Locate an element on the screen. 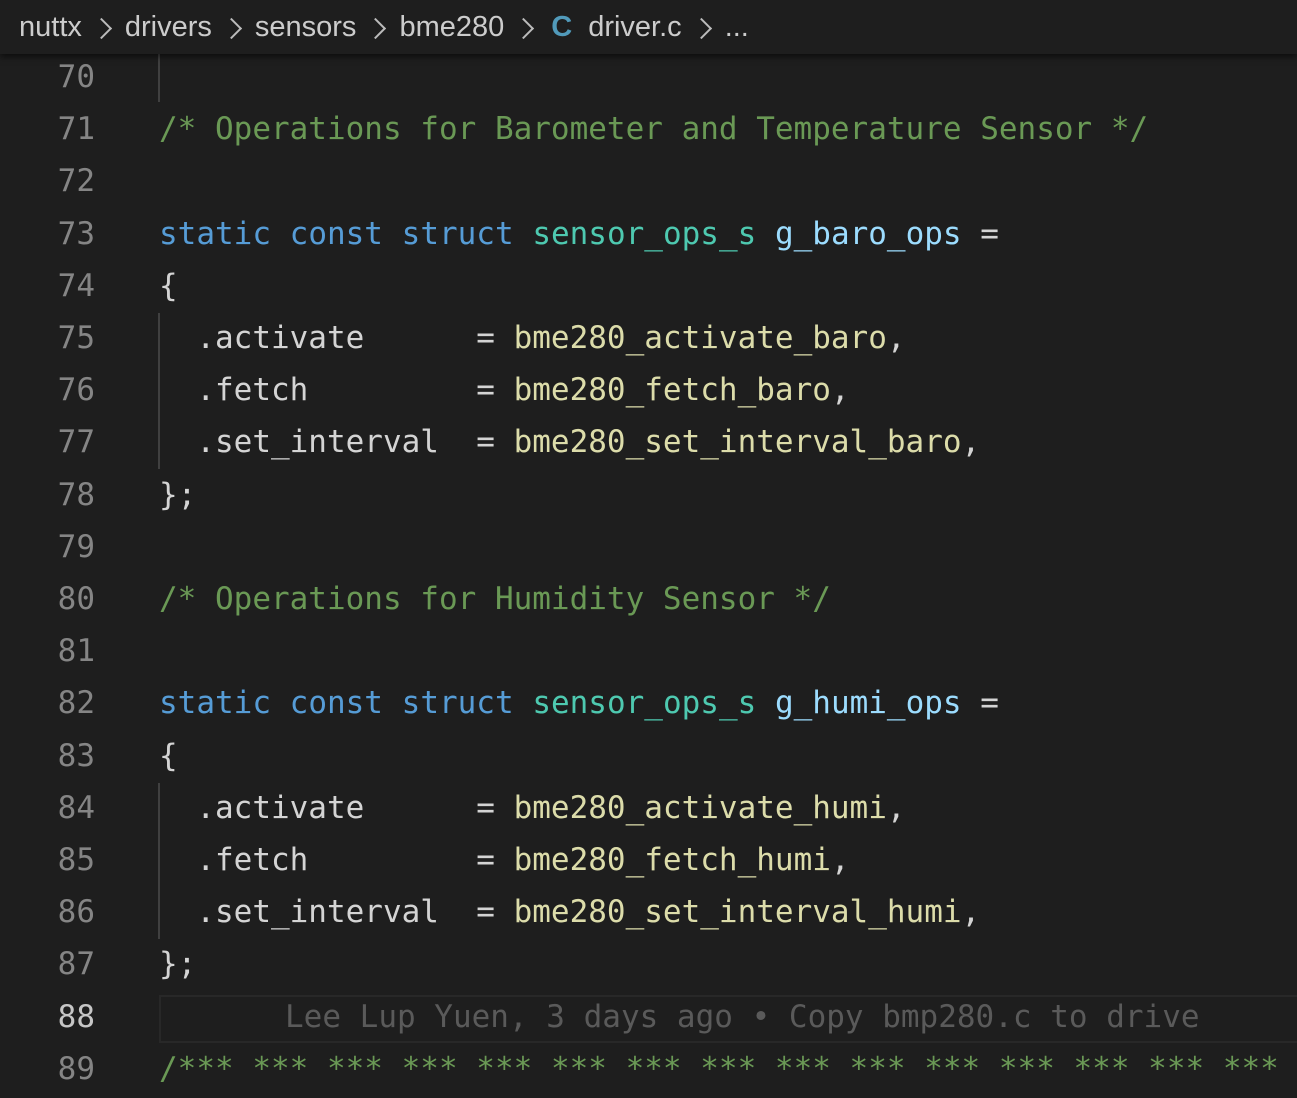 The height and width of the screenshot is (1098, 1297). code-line: 87}; is located at coordinates (648, 964).